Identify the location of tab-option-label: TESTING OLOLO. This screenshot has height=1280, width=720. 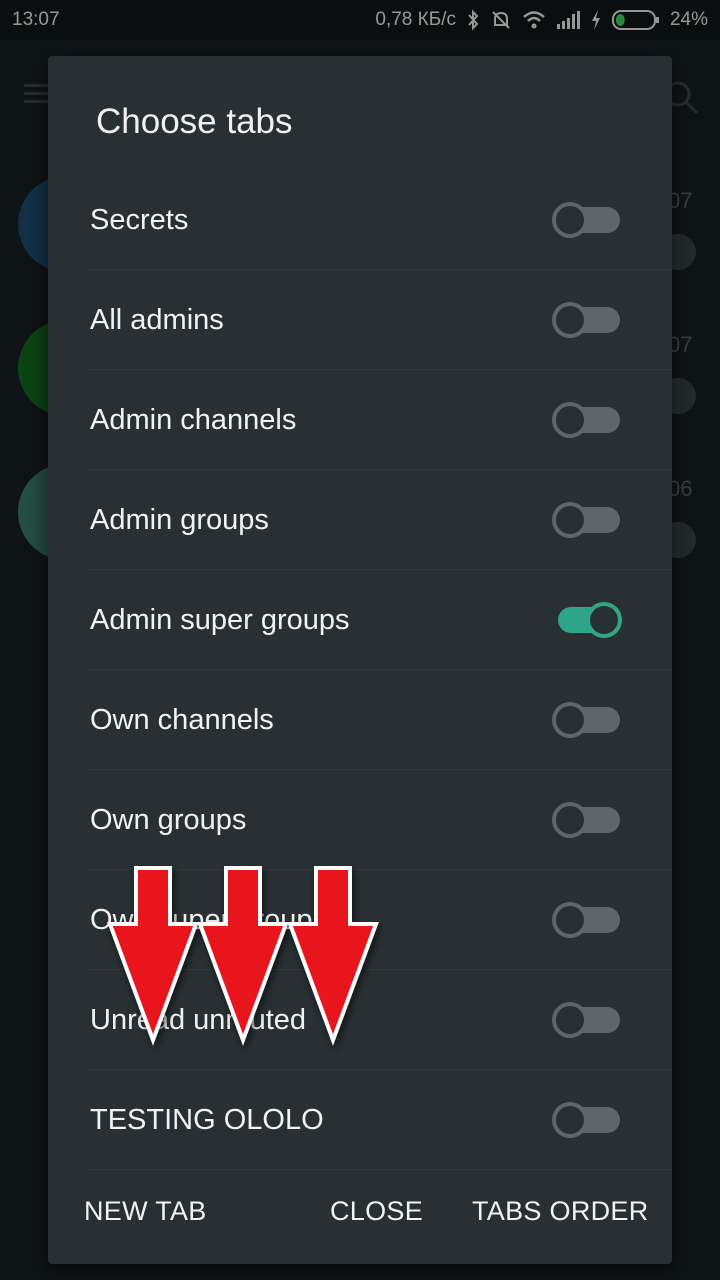
(207, 1120).